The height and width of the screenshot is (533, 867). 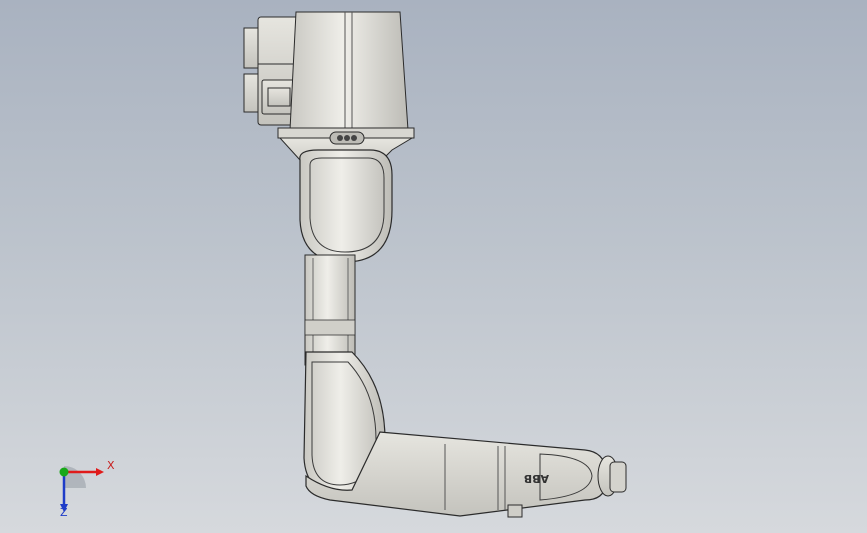 What do you see at coordinates (536, 478) in the screenshot?
I see `abb-logo: ABB` at bounding box center [536, 478].